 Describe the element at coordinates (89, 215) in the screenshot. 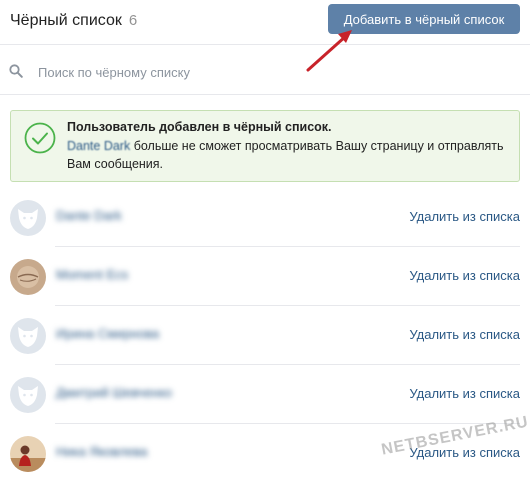

I see `user-name: Dante Dark` at that location.